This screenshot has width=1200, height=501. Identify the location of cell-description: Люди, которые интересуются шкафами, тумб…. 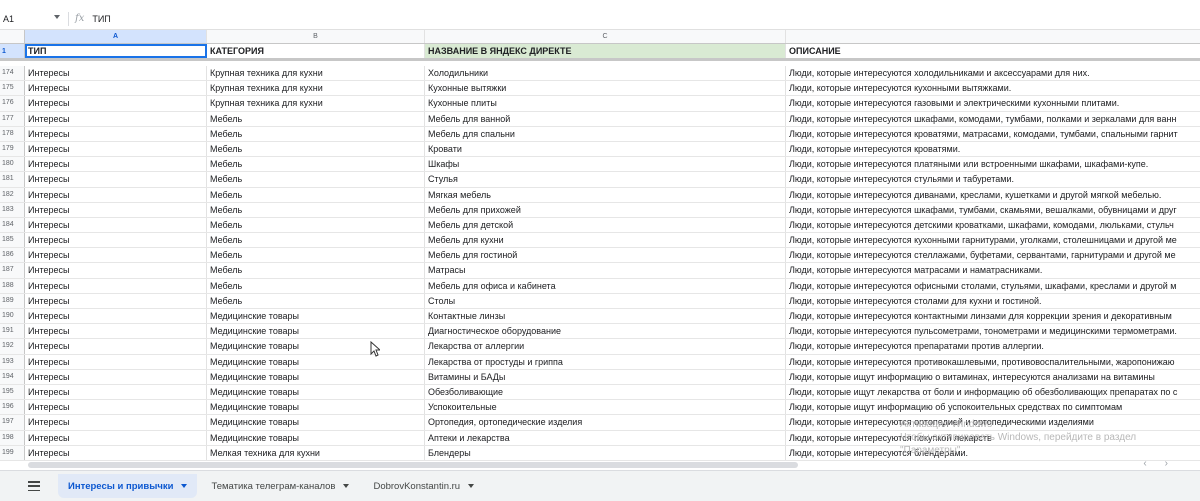
(993, 210).